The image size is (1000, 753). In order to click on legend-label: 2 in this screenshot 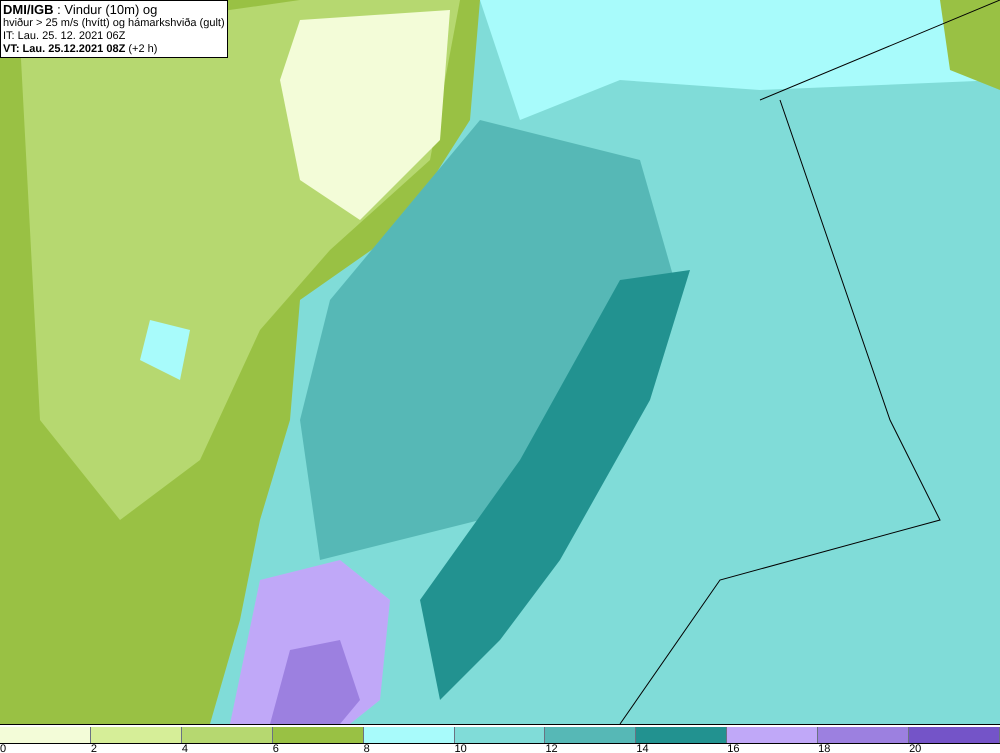, I will do `click(94, 748)`.